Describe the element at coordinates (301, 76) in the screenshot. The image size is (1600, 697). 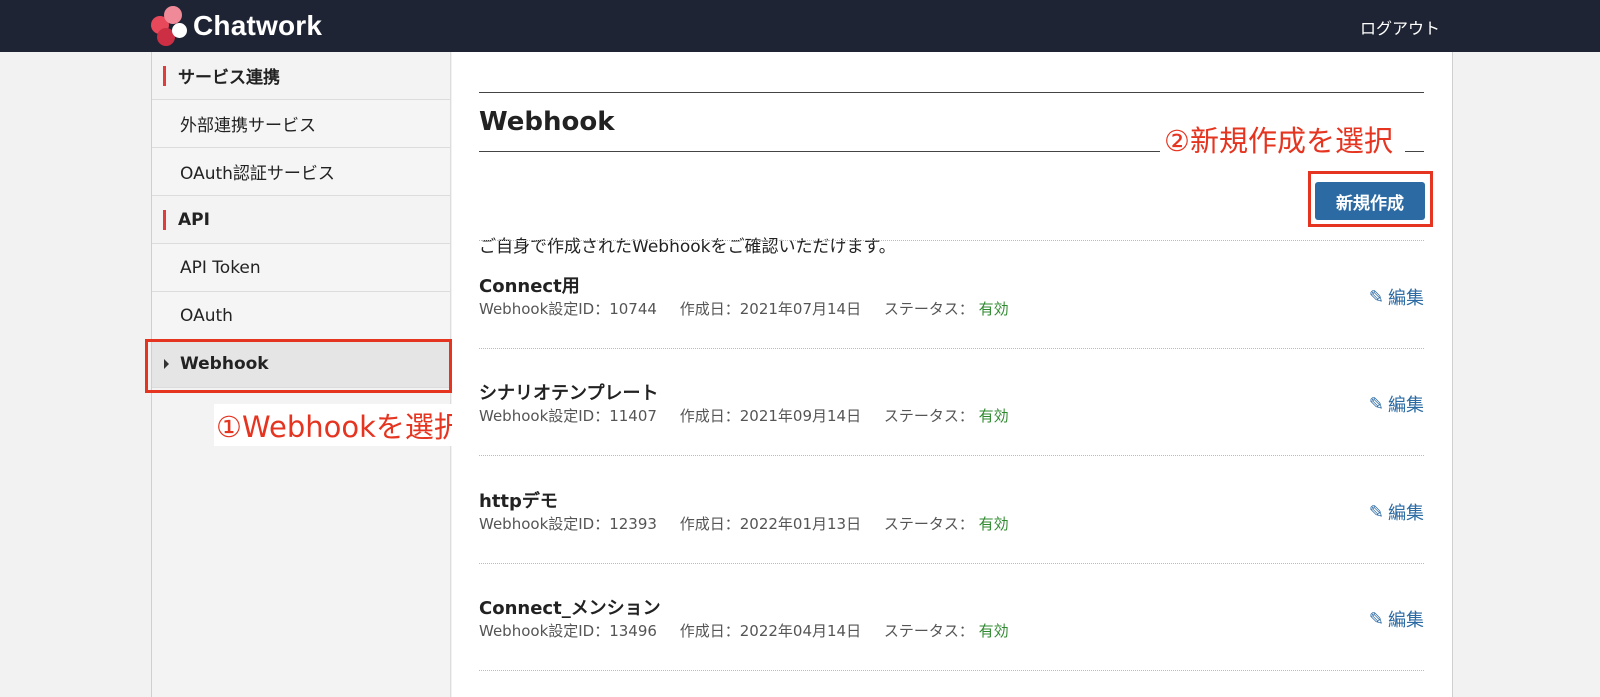
I see `sidebar-section-service: サービス連携` at that location.